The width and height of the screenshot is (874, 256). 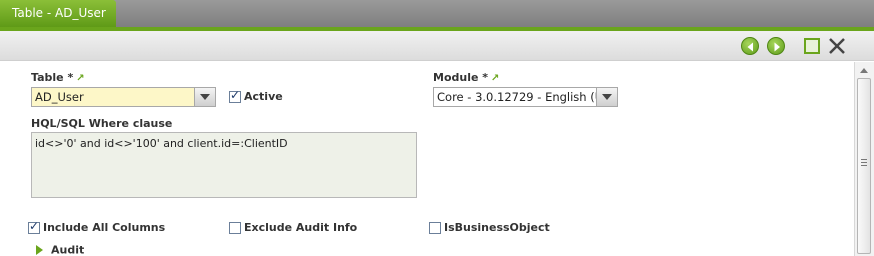 I want to click on table-select-value: AD_User, so click(x=113, y=97).